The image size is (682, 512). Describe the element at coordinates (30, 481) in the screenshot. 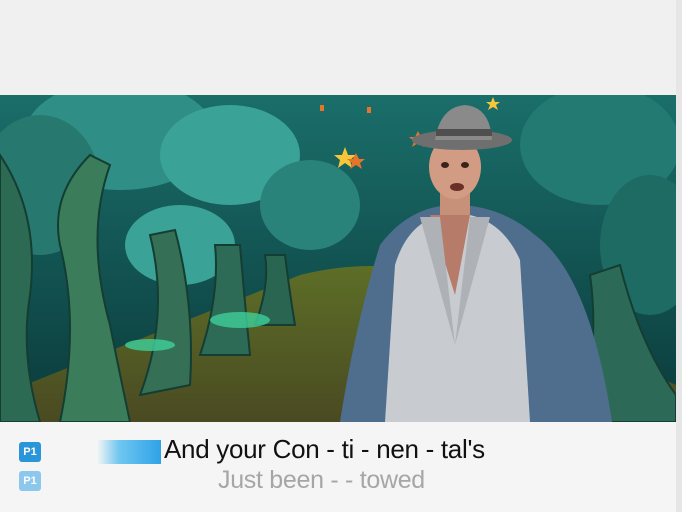

I see `player-badge-next: P1` at that location.